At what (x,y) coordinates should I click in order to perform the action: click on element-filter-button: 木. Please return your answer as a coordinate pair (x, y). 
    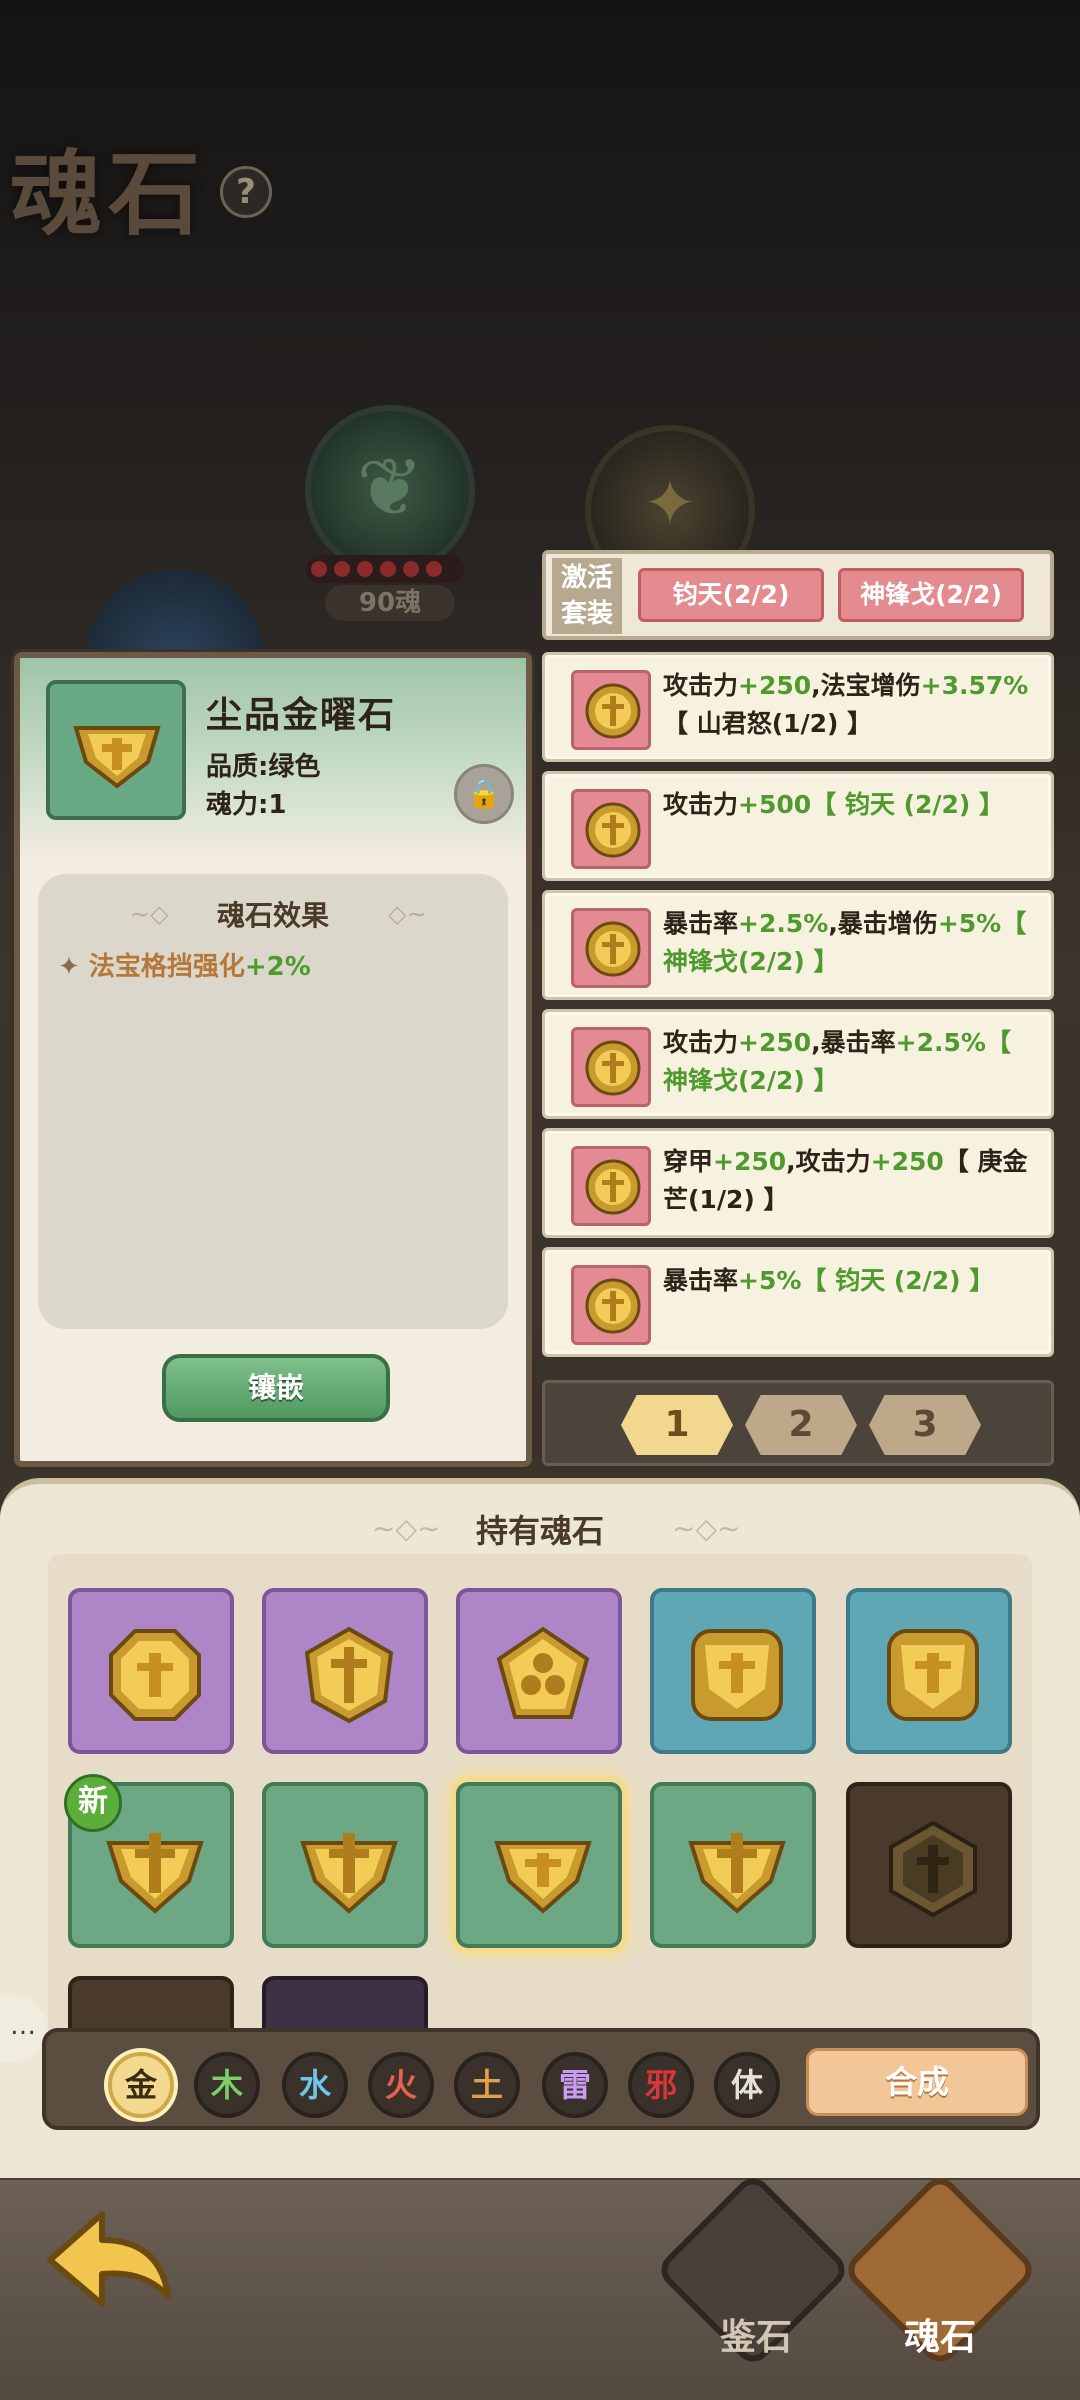
    Looking at the image, I should click on (227, 2085).